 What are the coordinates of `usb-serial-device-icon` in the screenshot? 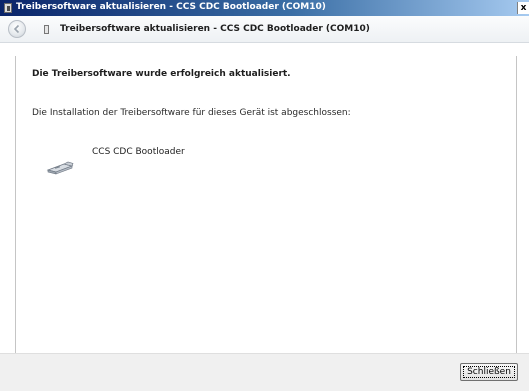 It's located at (60, 168).